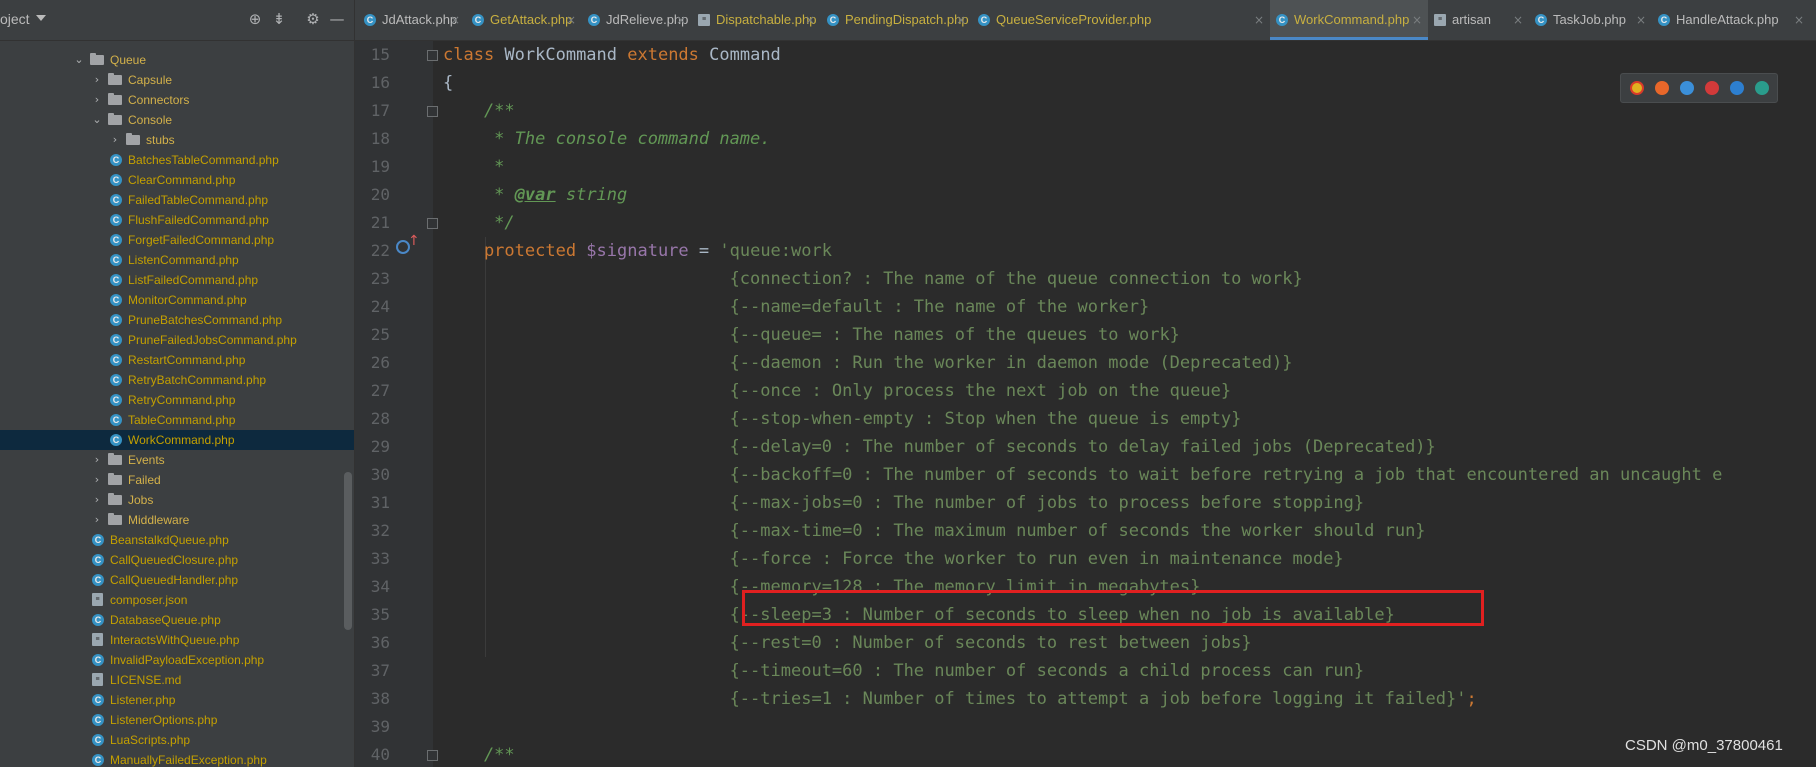 This screenshot has width=1816, height=767. What do you see at coordinates (1687, 88) in the screenshot?
I see `safari-icon` at bounding box center [1687, 88].